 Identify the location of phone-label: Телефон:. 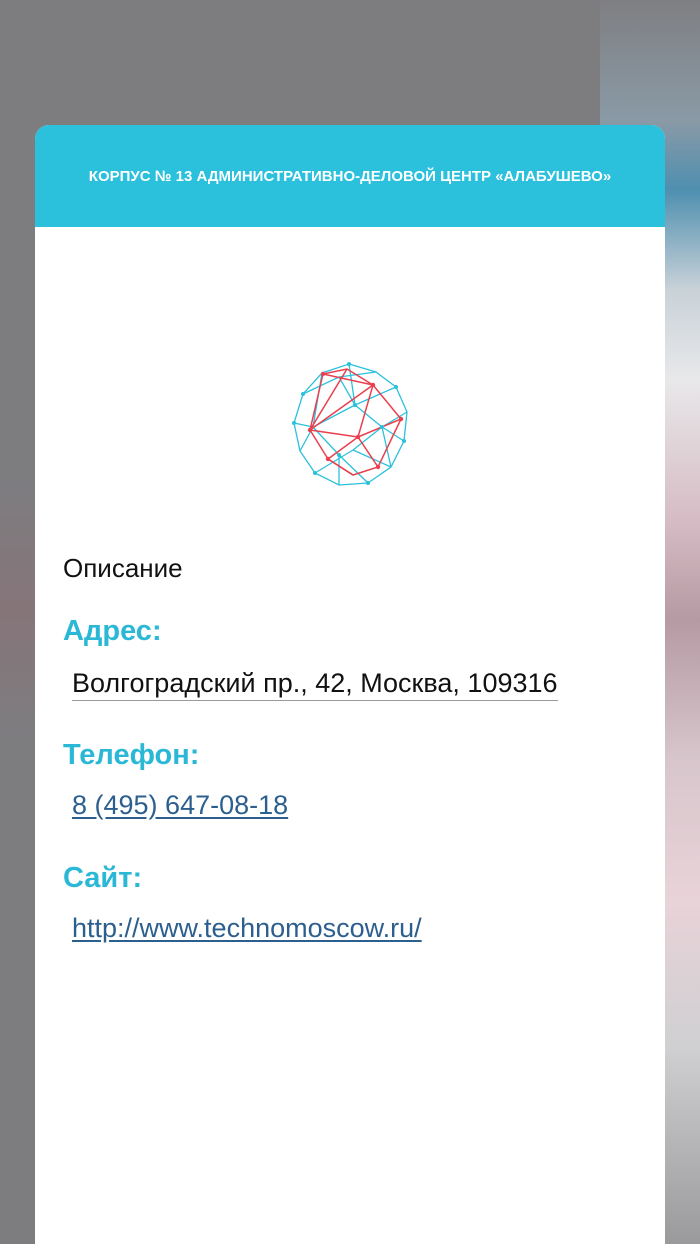
(131, 755).